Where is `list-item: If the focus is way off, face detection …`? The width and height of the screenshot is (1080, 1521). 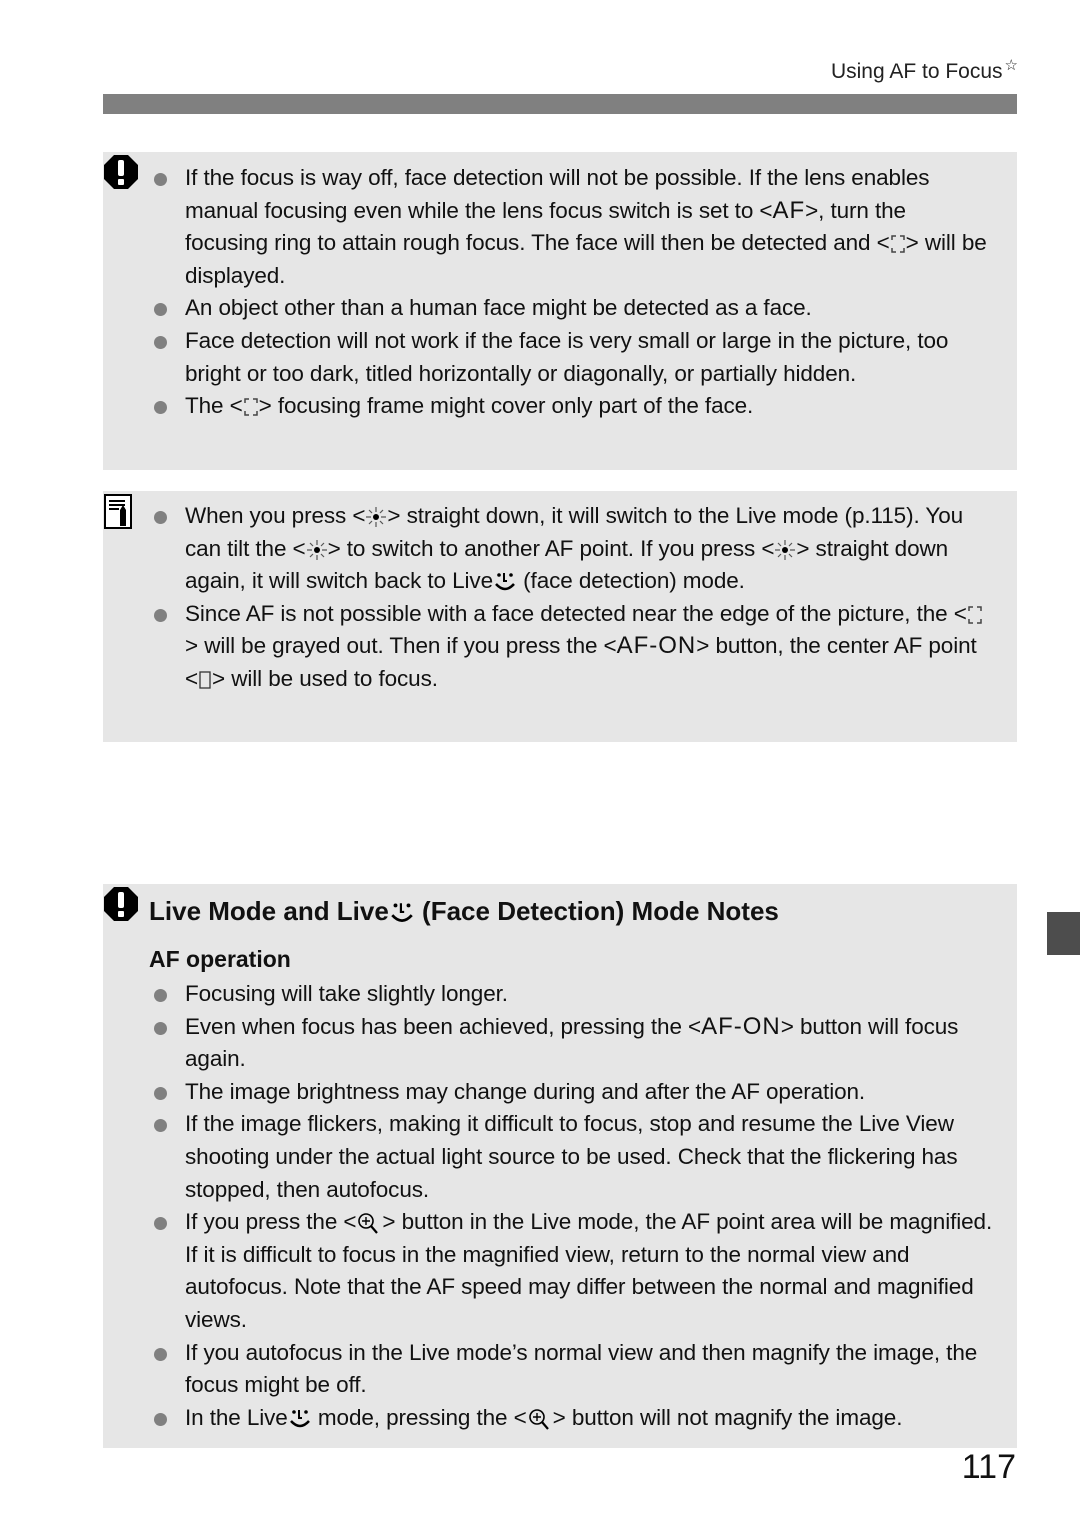
list-item: If the focus is way off, face detection … is located at coordinates (574, 227).